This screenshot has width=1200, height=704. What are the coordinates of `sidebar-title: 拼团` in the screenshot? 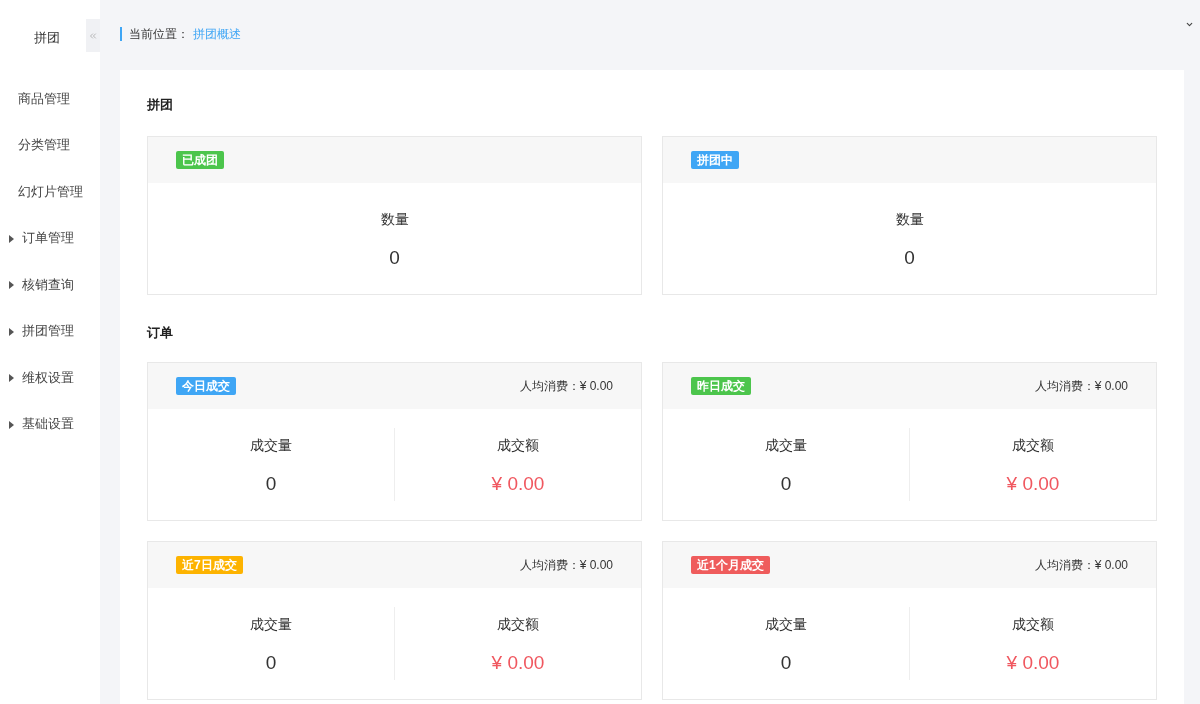 It's located at (47, 38).